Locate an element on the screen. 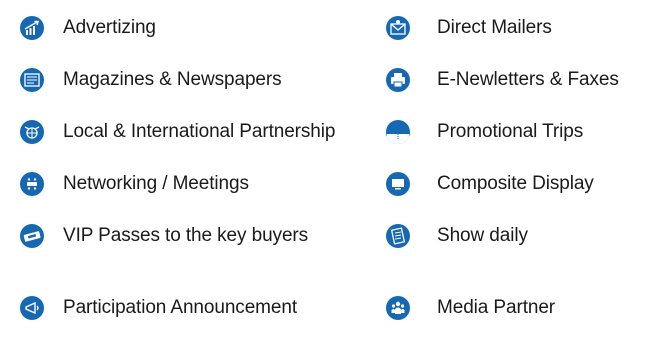 The image size is (649, 341). item-label: Direct Mailers is located at coordinates (494, 27).